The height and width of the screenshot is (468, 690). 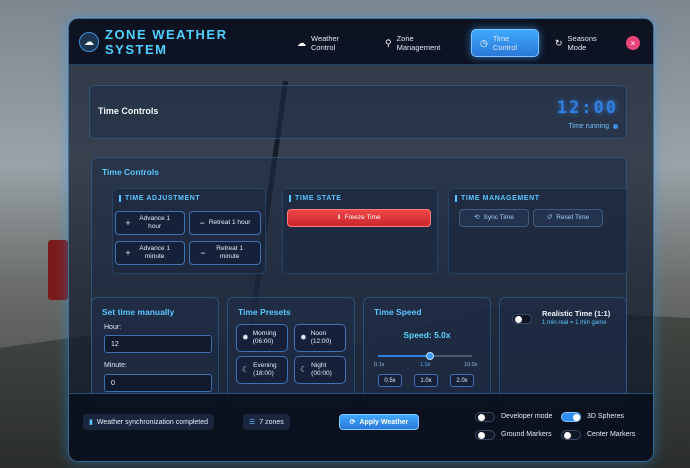 What do you see at coordinates (379, 365) in the screenshot?
I see `scale-min: 0.1x` at bounding box center [379, 365].